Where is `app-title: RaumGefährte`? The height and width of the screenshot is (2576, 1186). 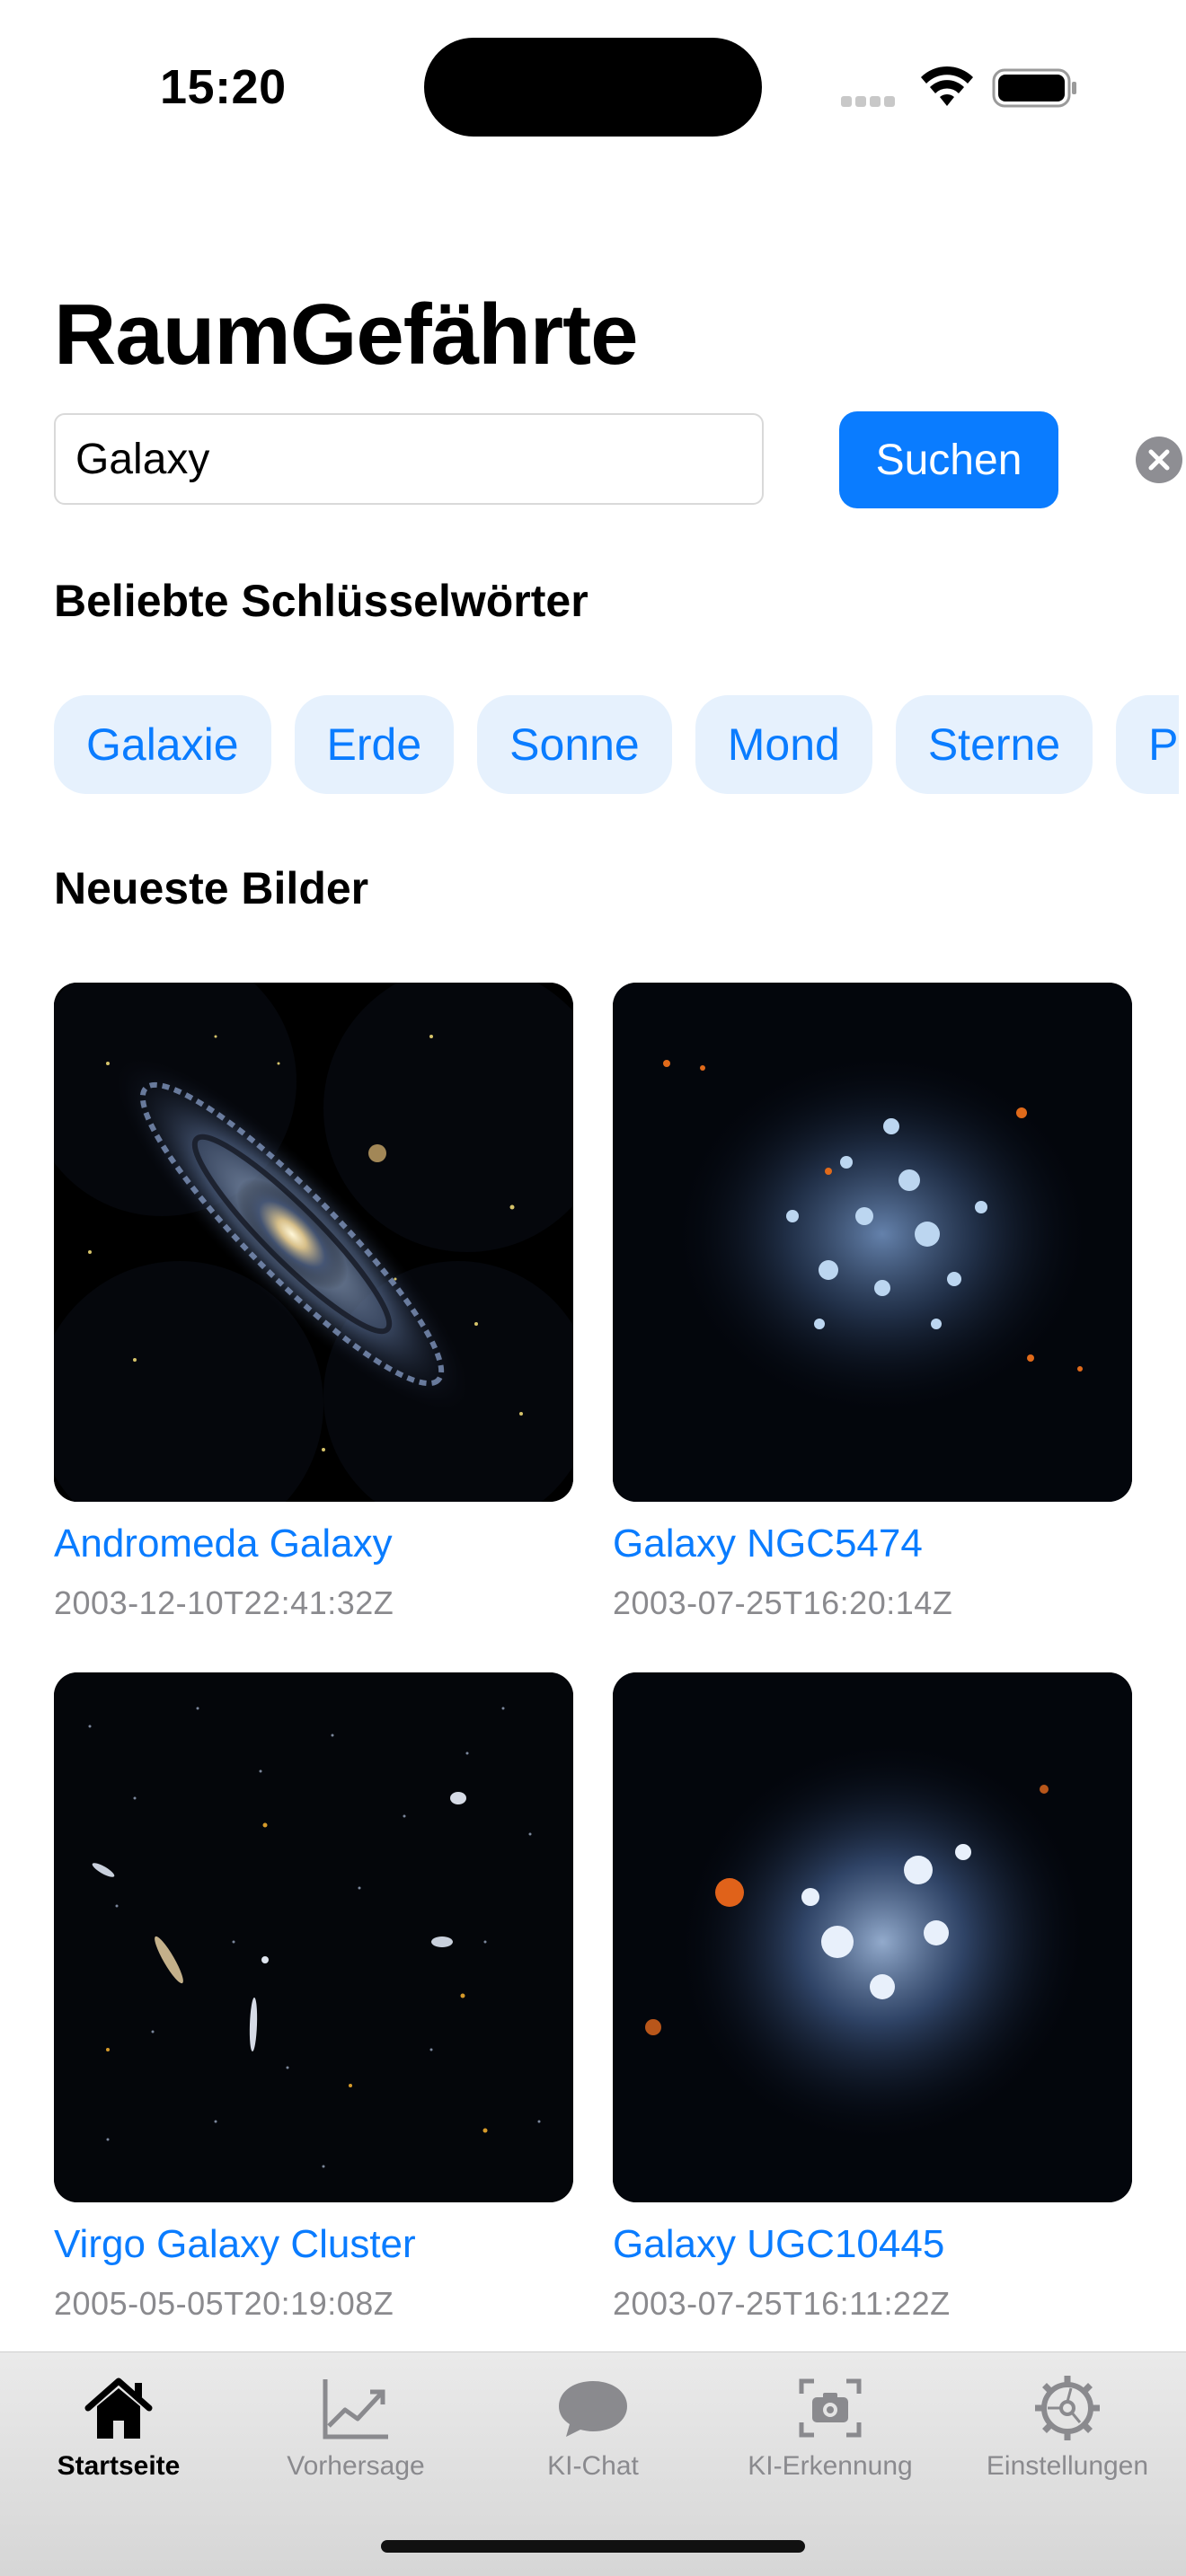
app-title: RaumGefährte is located at coordinates (346, 335).